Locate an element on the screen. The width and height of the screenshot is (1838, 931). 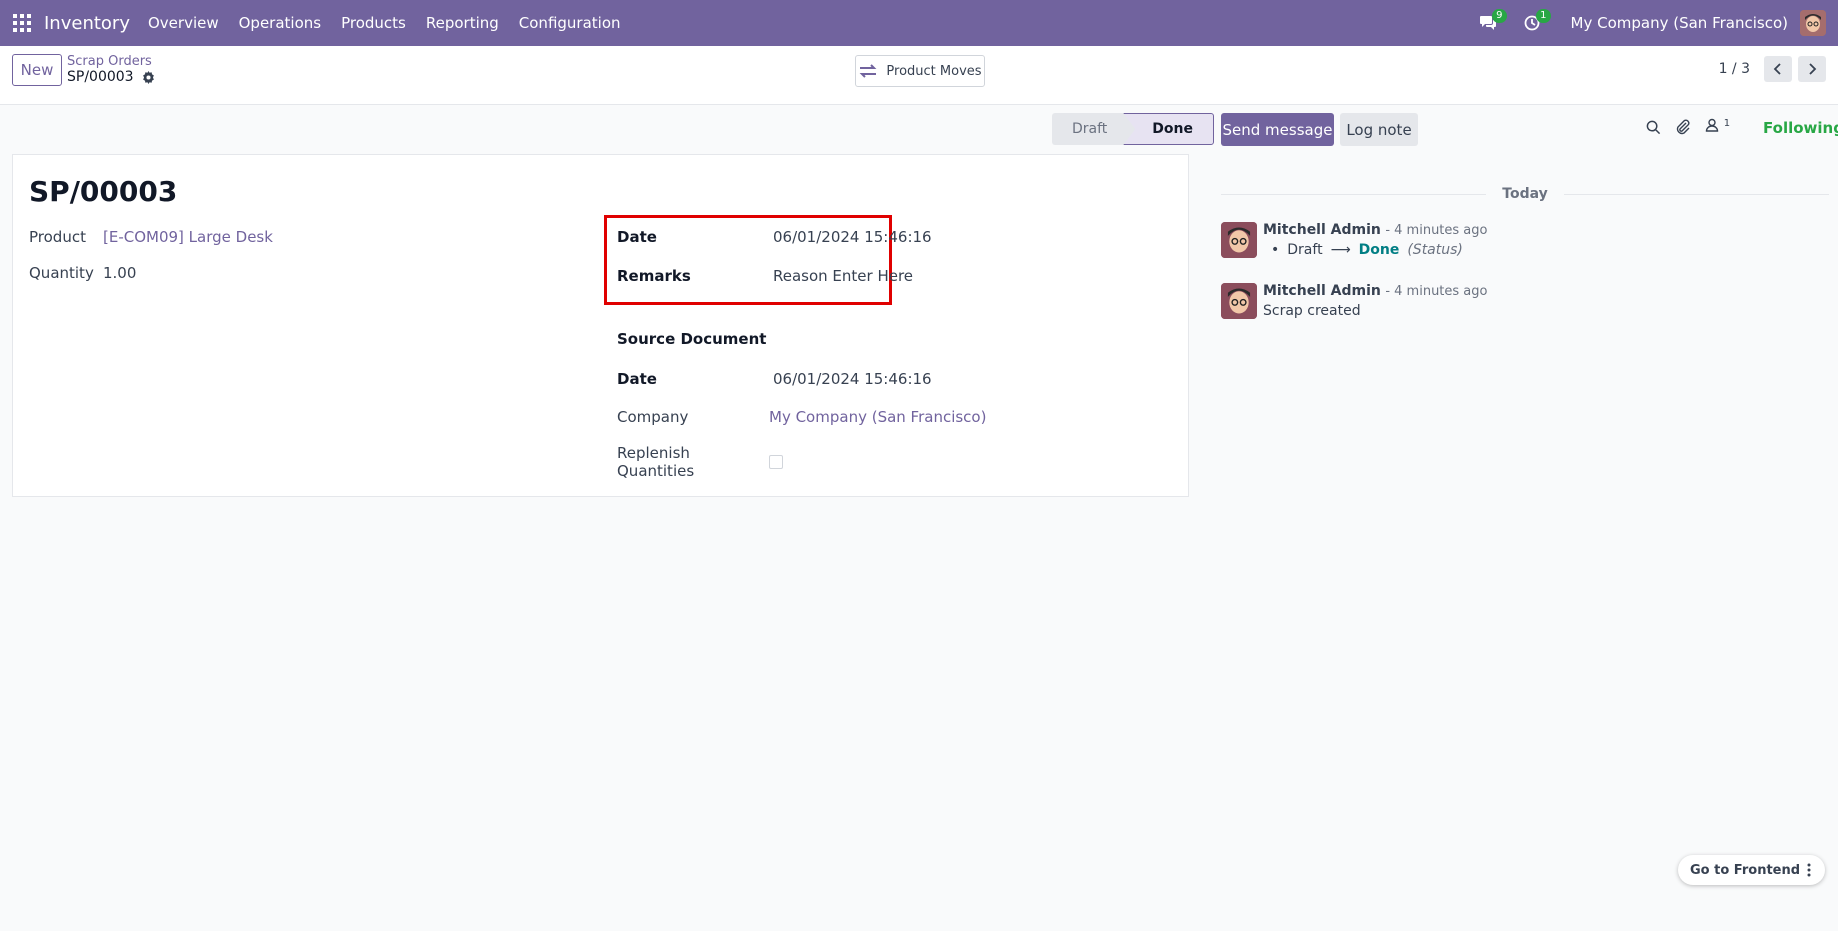
date2-label: Date is located at coordinates (637, 379).